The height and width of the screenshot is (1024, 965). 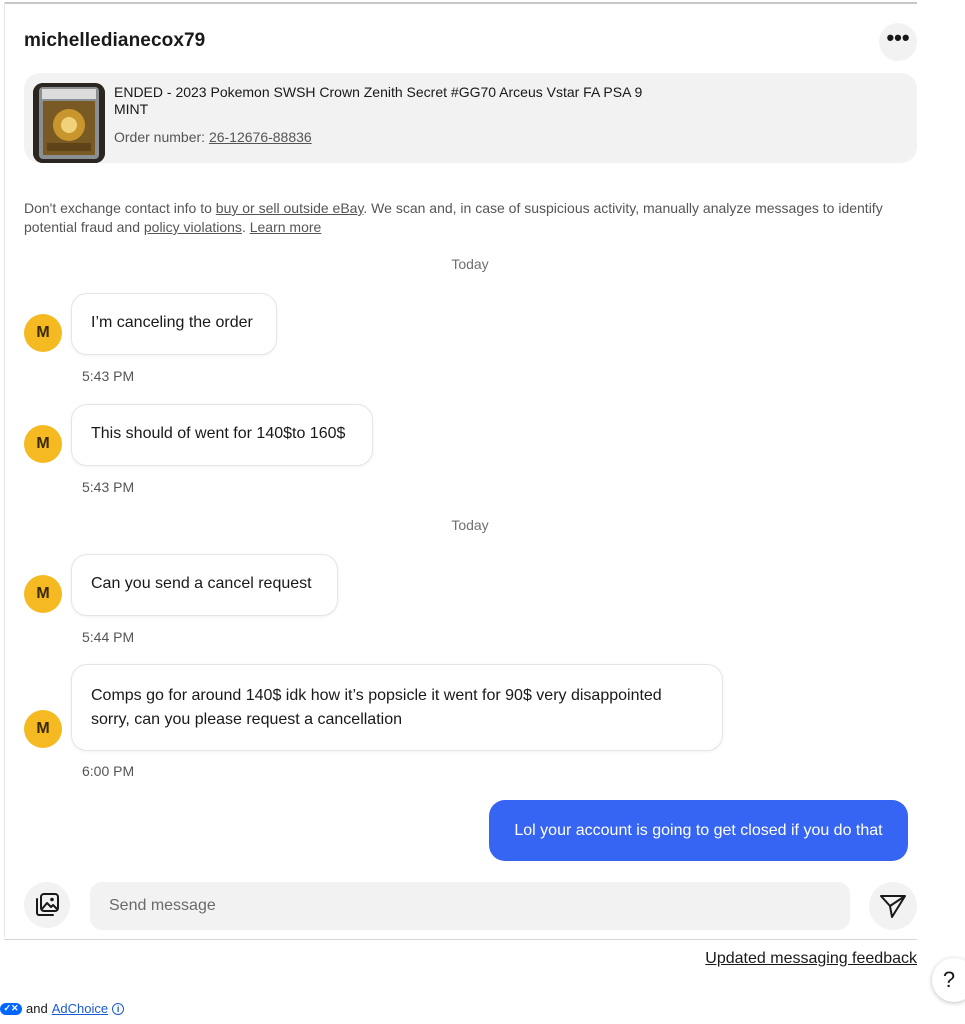 What do you see at coordinates (460, 3) in the screenshot?
I see `top-divider` at bounding box center [460, 3].